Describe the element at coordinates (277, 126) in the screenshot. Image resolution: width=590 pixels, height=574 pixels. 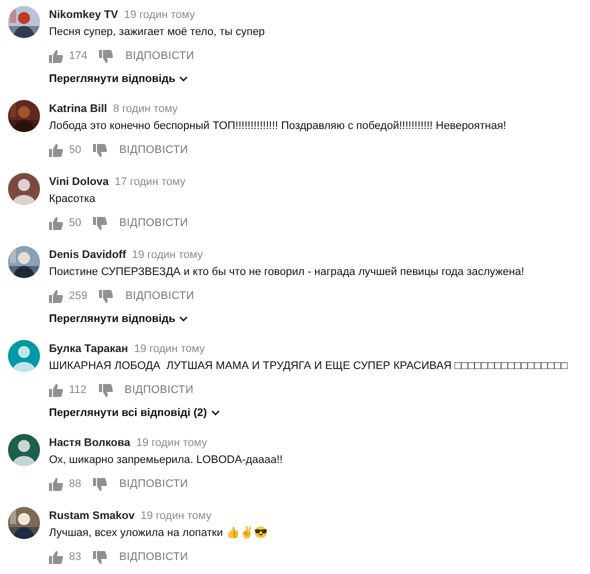
I see `comment-text: Лобода это конечно беспорный ТОП!!!!!!!!!!!!!! Поздравляю с победой!!!!!!!!!!! Невероятная!` at that location.